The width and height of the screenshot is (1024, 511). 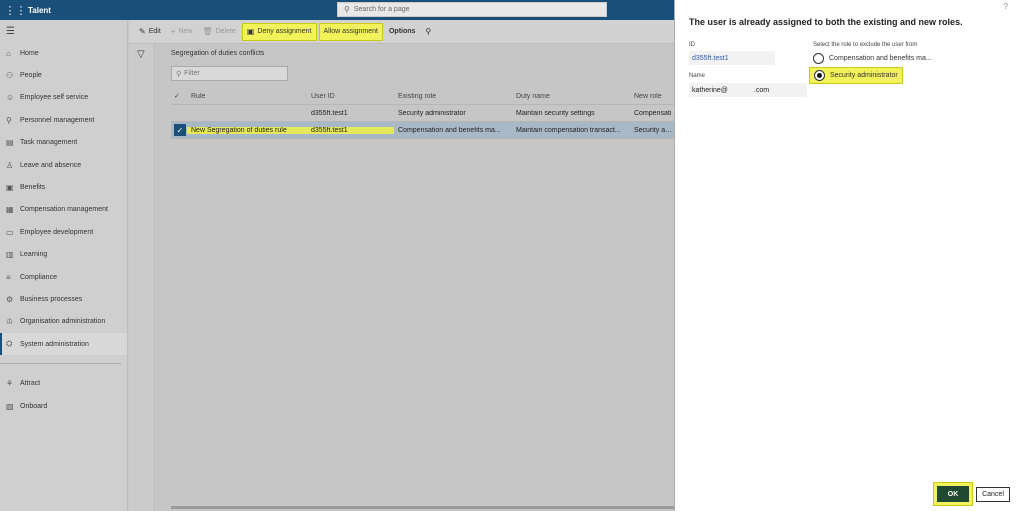 What do you see at coordinates (710, 90) in the screenshot?
I see `name-value: katherine@` at bounding box center [710, 90].